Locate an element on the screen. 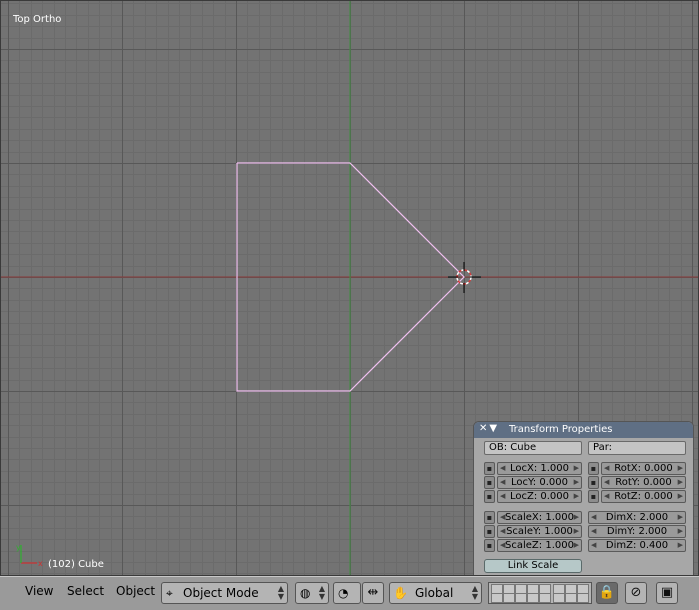 Image resolution: width=699 pixels, height=610 pixels. orientation-label: Global is located at coordinates (434, 593).